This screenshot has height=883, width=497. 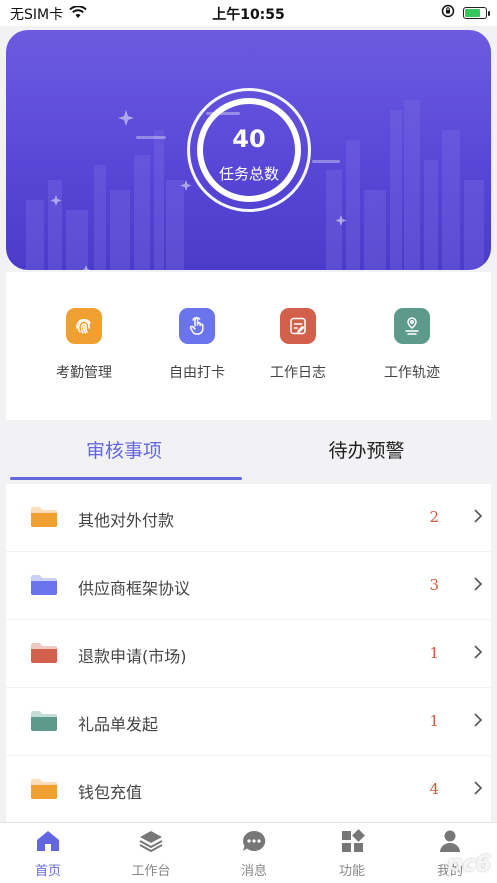 What do you see at coordinates (197, 373) in the screenshot?
I see `shortcut-label: 自由打卡` at bounding box center [197, 373].